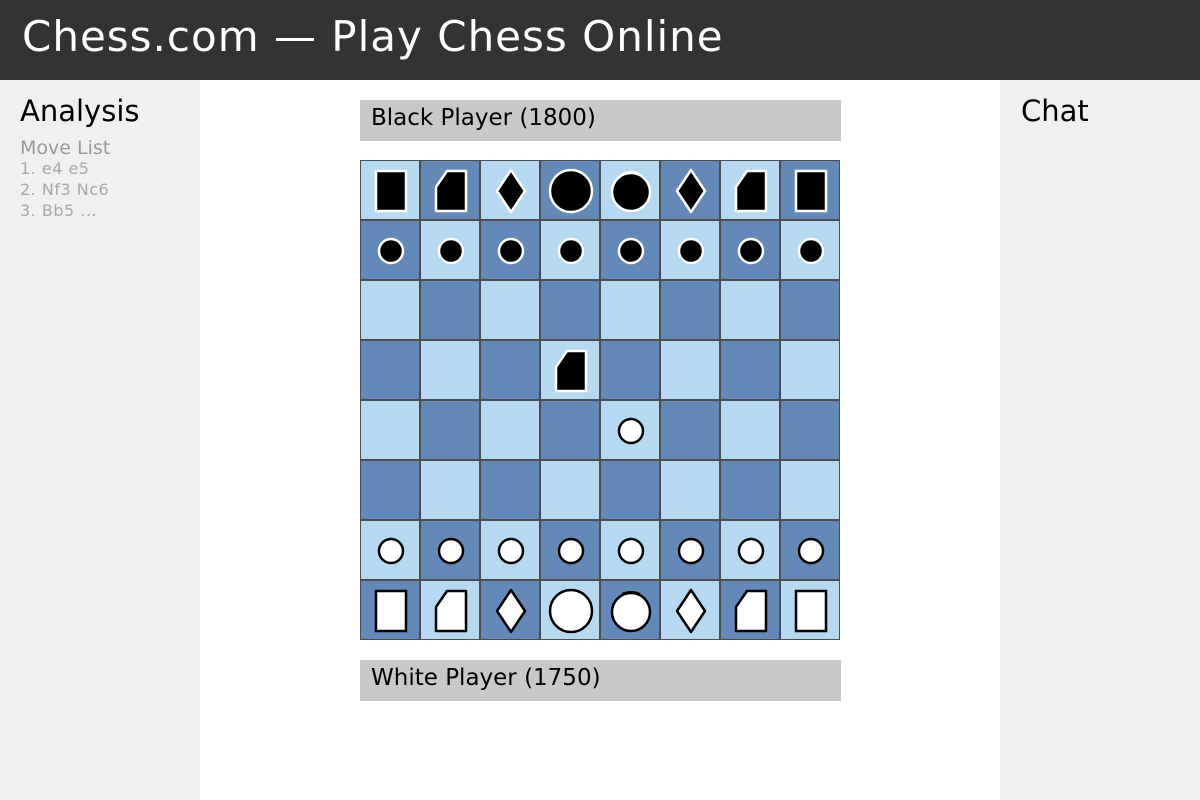  What do you see at coordinates (690, 370) in the screenshot?
I see `square-f5` at bounding box center [690, 370].